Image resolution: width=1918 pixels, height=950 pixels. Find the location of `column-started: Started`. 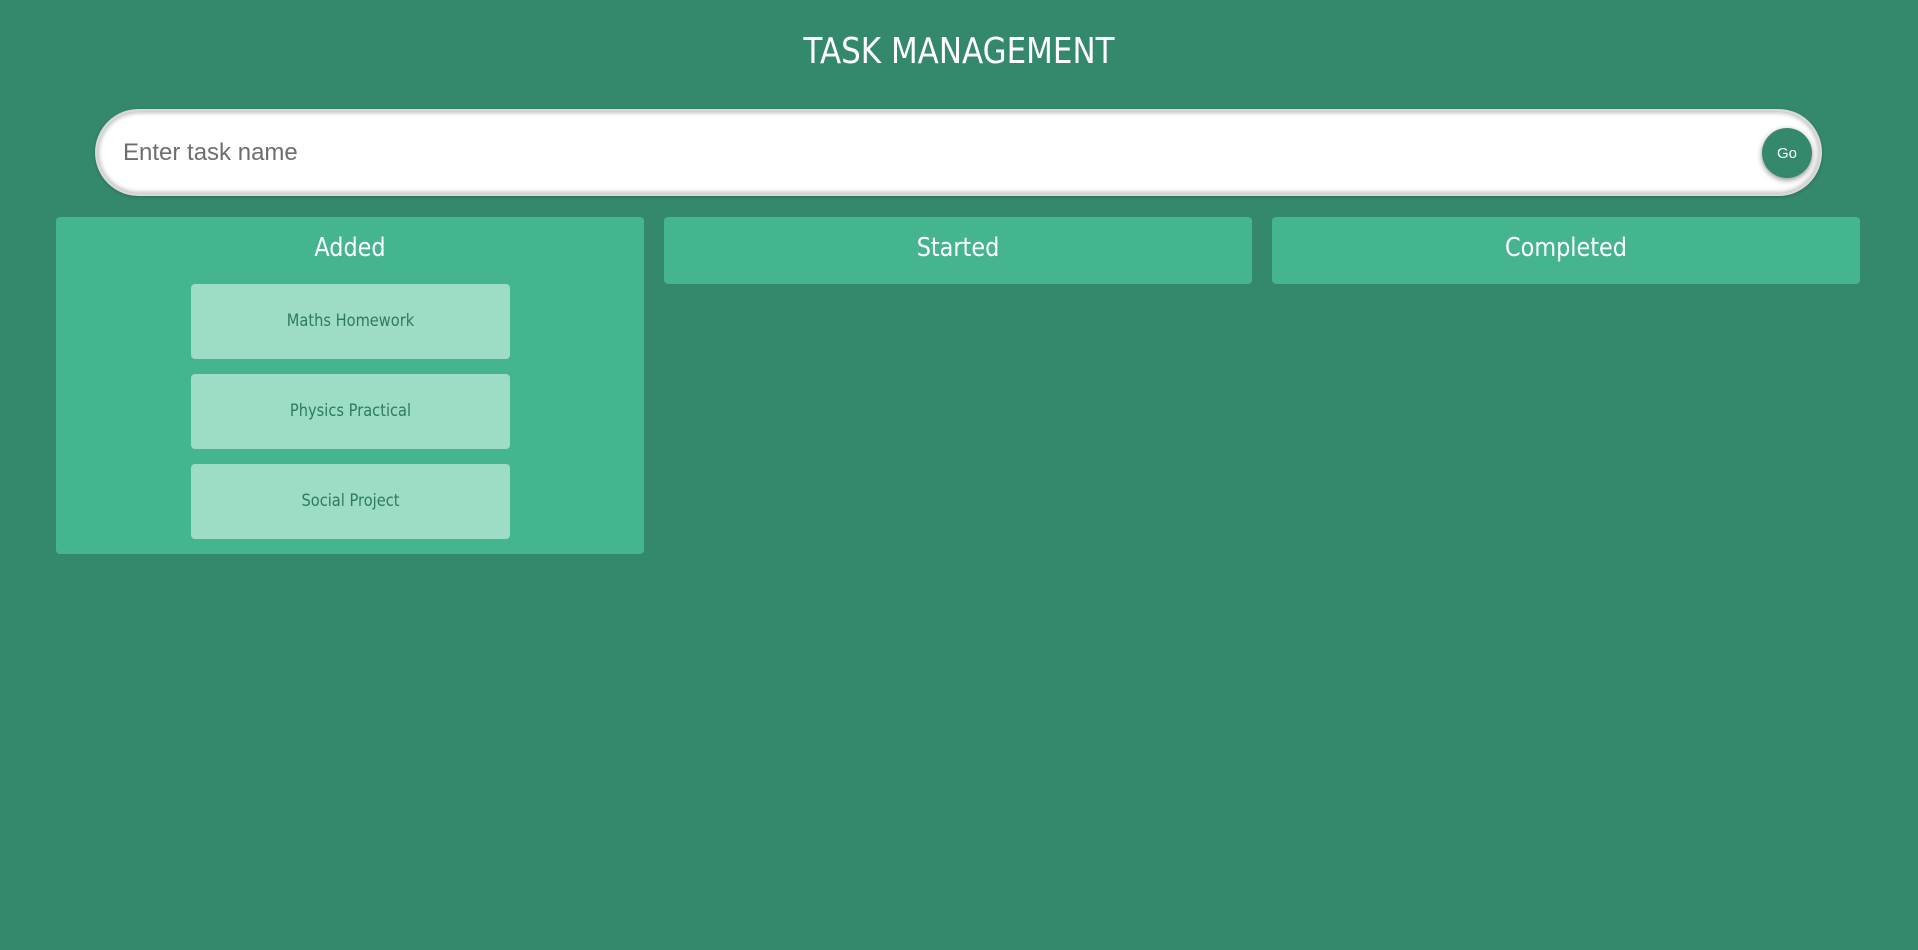

column-started: Started is located at coordinates (958, 250).